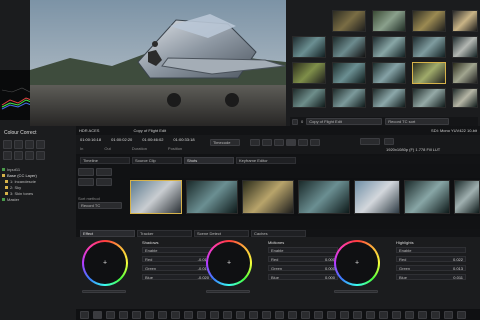  What do you see at coordinates (29, 155) in the screenshot?
I see `node-layer-button` at bounding box center [29, 155].